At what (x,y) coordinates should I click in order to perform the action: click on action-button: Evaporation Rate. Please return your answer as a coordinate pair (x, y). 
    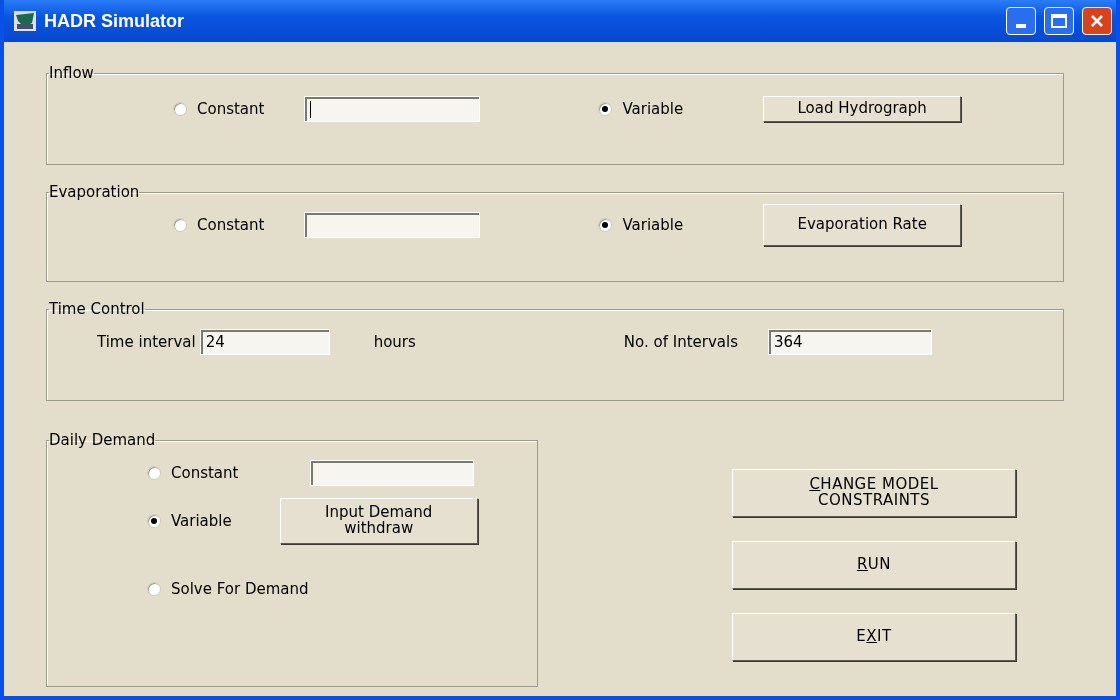
    Looking at the image, I should click on (862, 225).